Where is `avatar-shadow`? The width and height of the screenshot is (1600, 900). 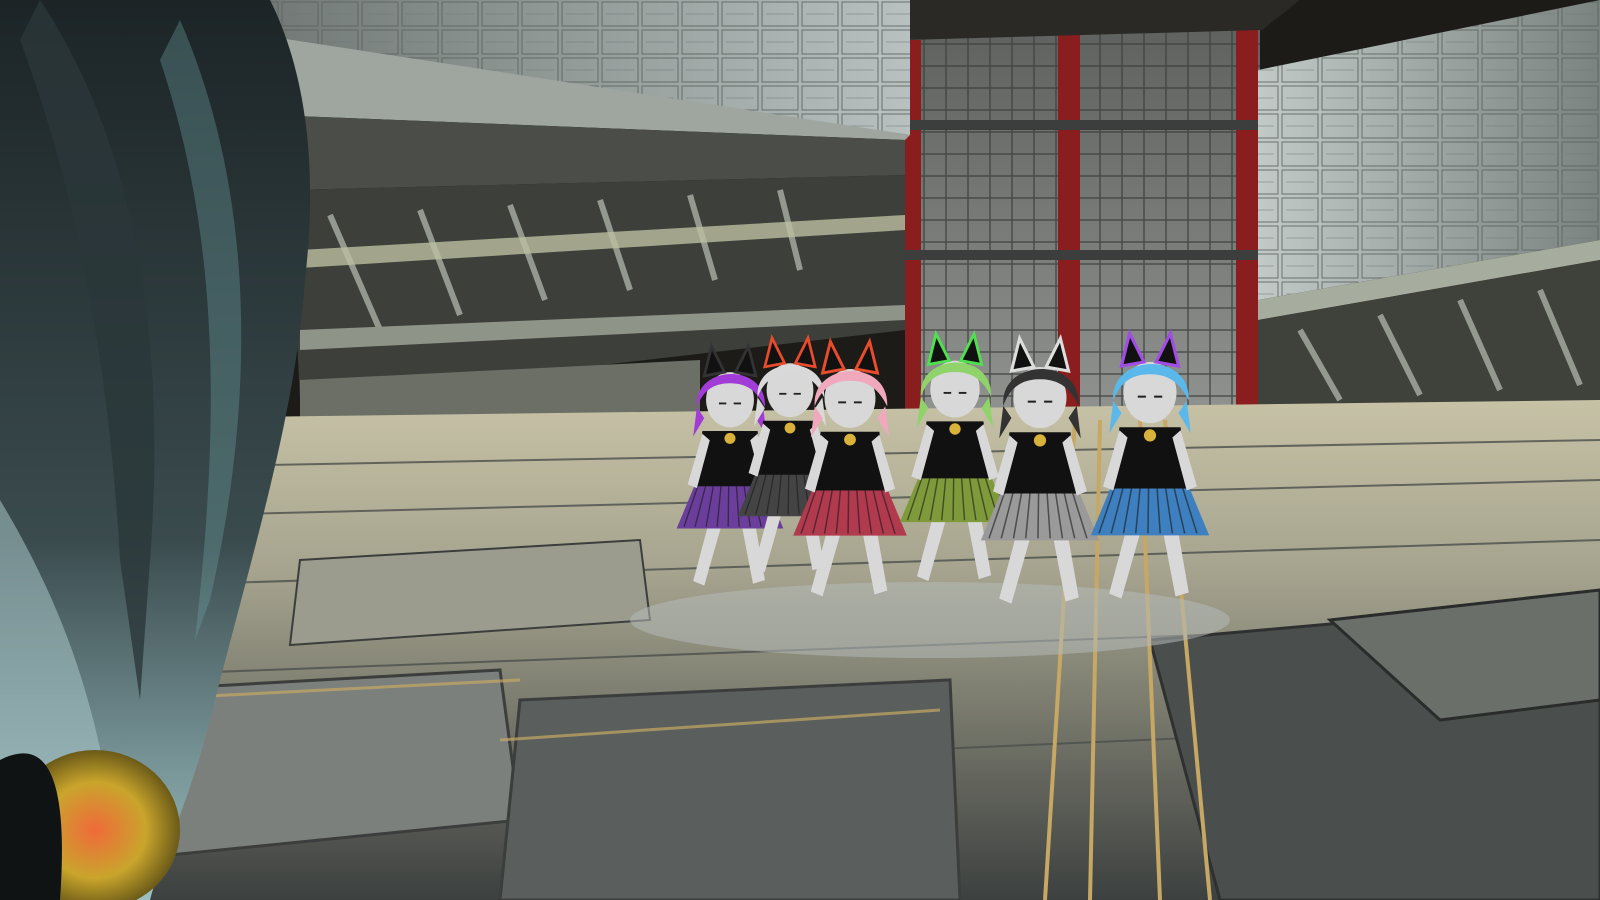 avatar-shadow is located at coordinates (930, 620).